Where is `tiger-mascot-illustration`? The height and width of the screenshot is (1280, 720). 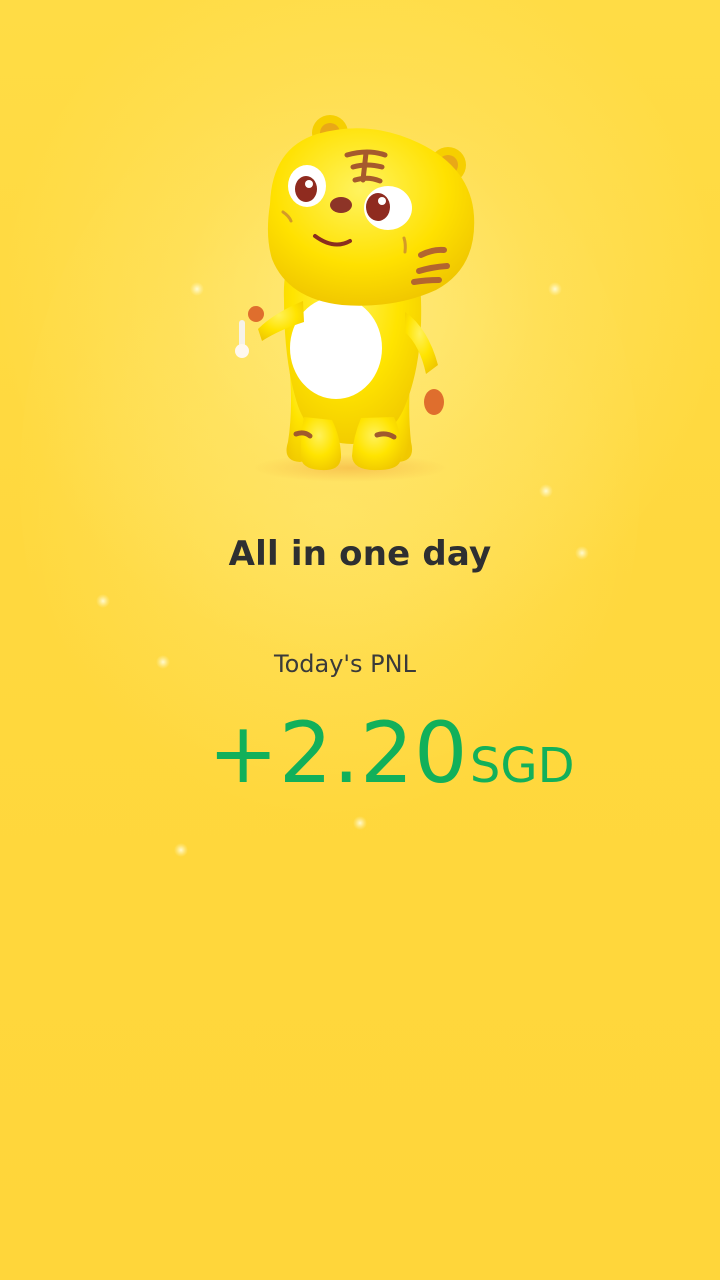
tiger-mascot-illustration is located at coordinates (355, 298).